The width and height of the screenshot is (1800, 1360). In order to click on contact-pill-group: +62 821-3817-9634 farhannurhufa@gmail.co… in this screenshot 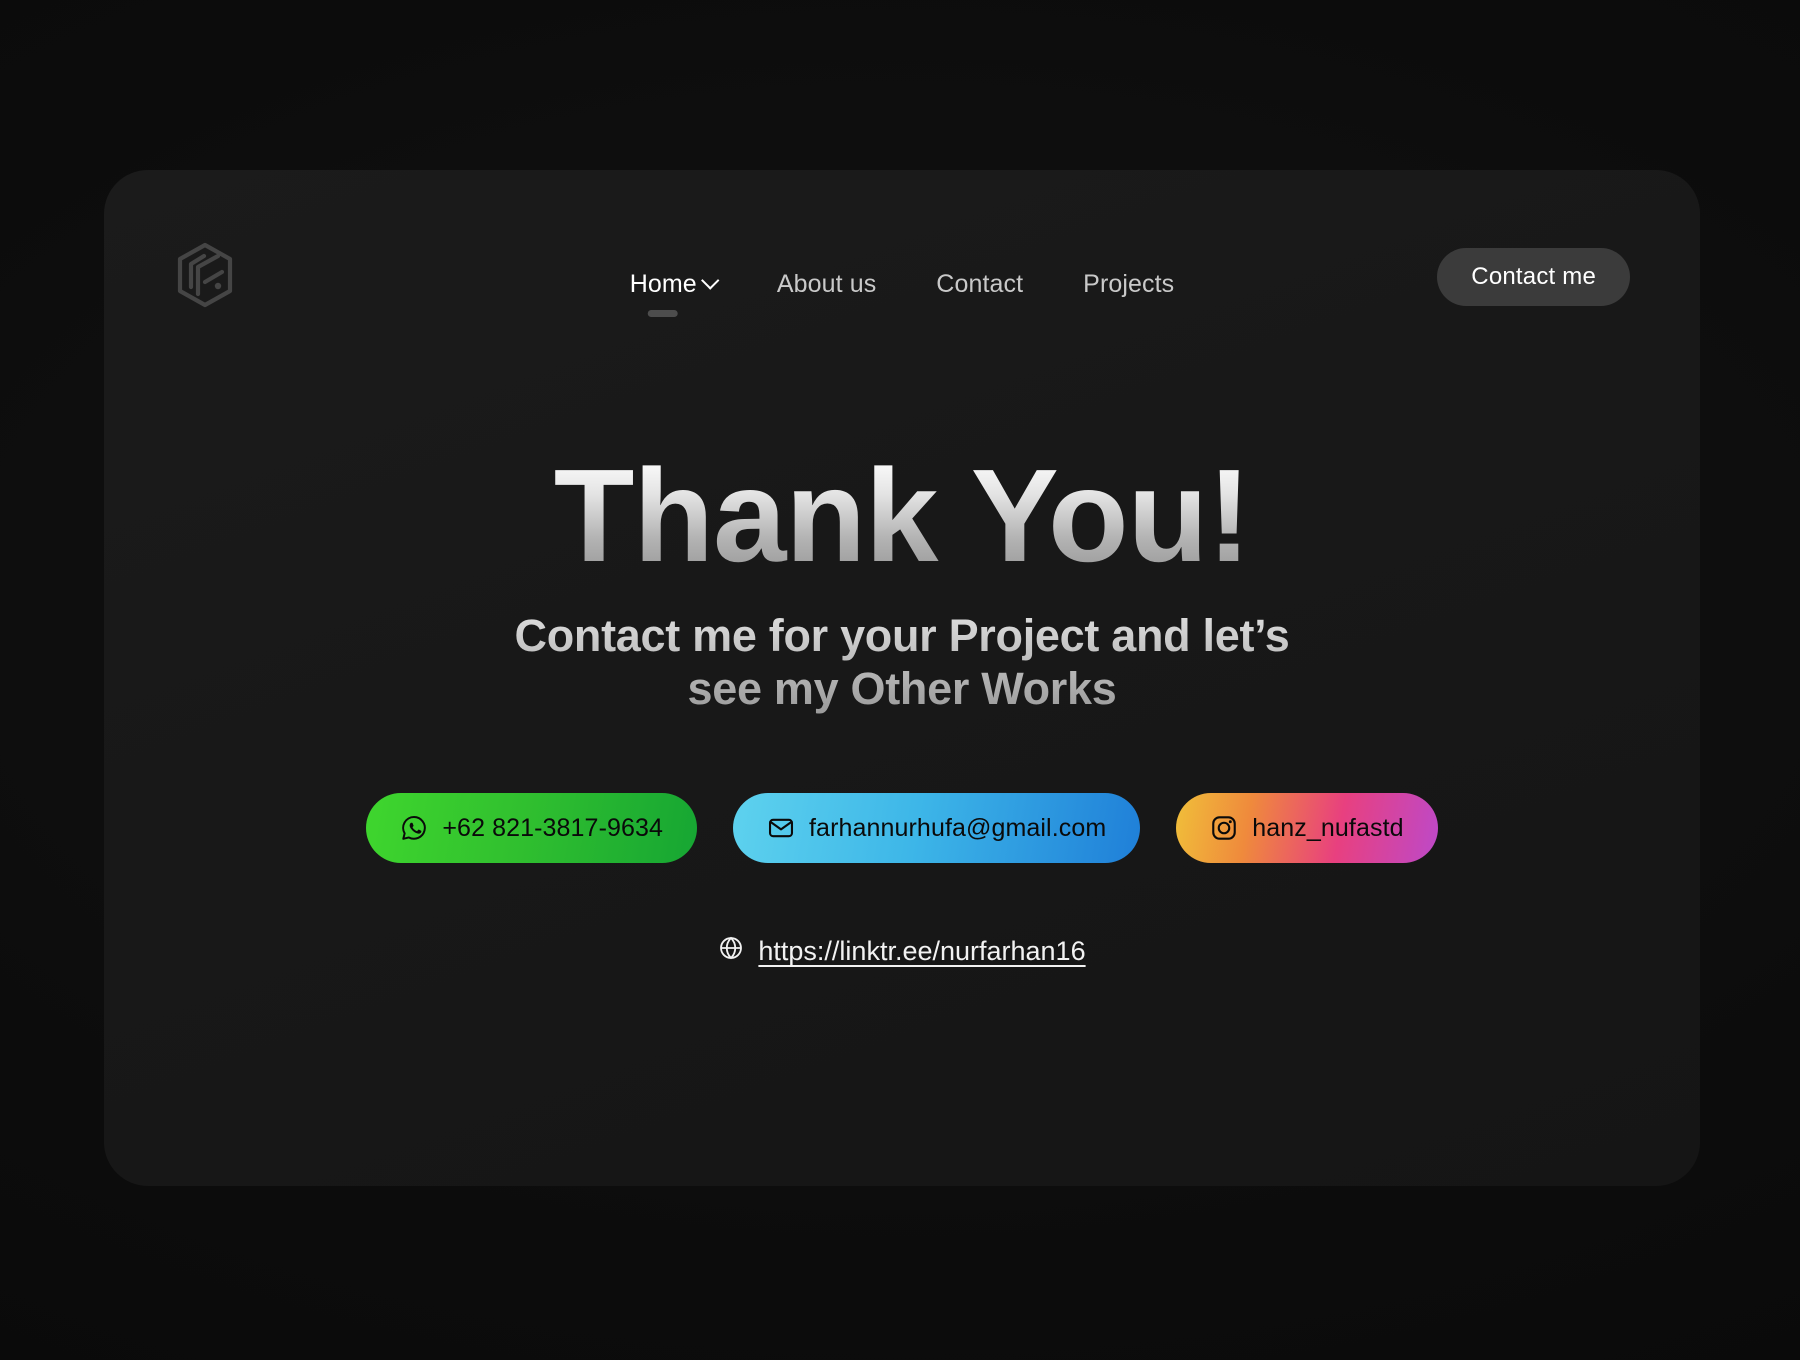, I will do `click(902, 828)`.